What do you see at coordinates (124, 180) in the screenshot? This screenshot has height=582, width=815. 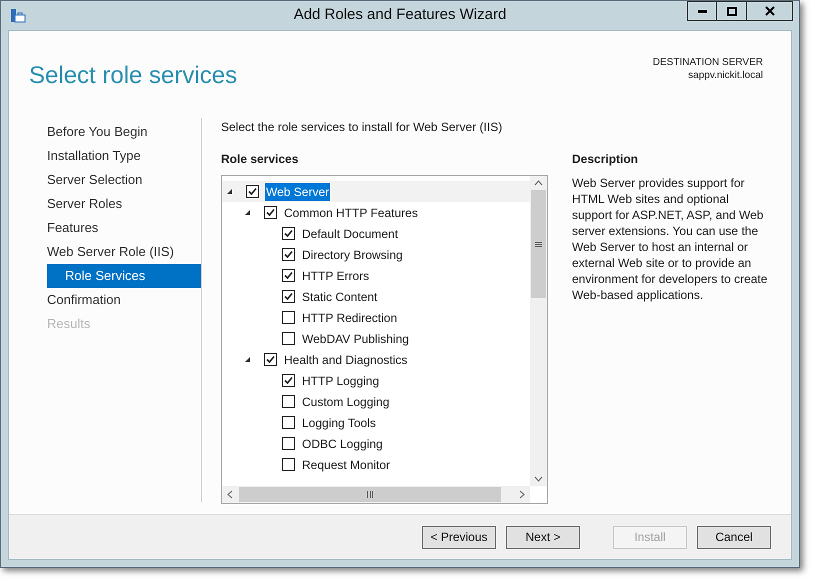 I see `nav-step: Server Selection` at bounding box center [124, 180].